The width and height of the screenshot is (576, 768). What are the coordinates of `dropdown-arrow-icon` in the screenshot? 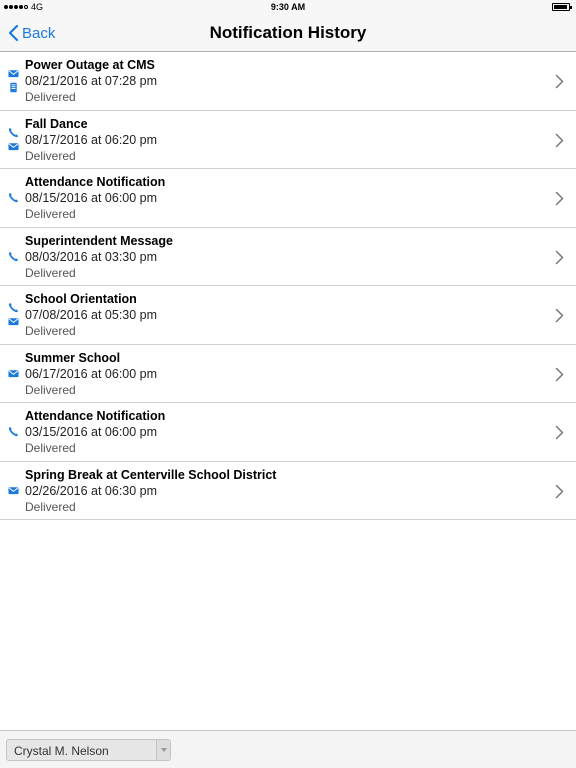 It's located at (163, 750).